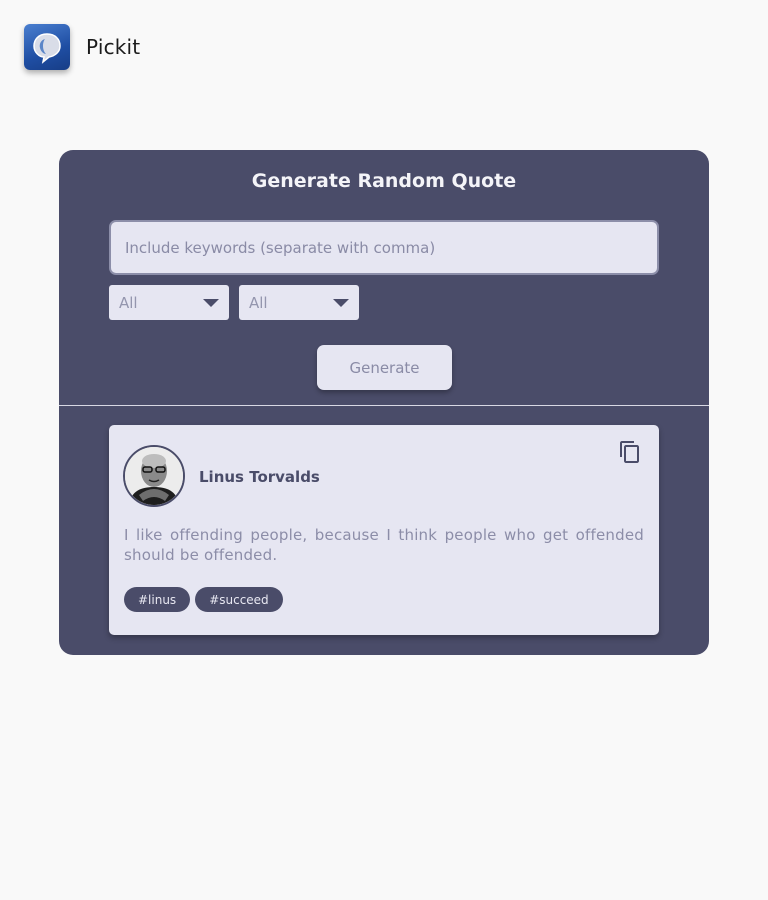 Image resolution: width=768 pixels, height=900 pixels. I want to click on divider, so click(384, 405).